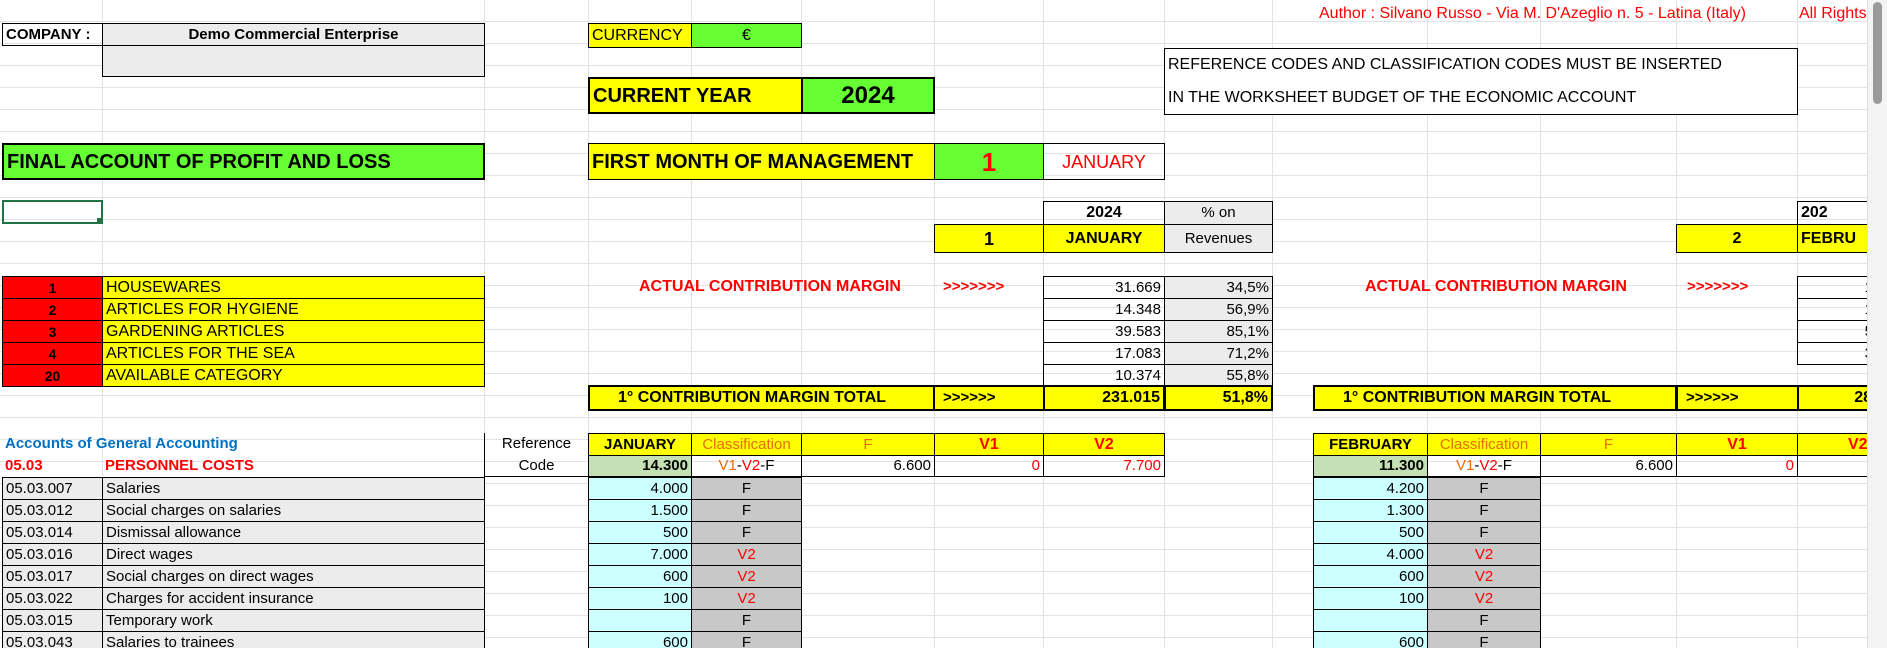 The width and height of the screenshot is (1887, 648). I want to click on table-row-feb: 1.300, so click(1370, 510).